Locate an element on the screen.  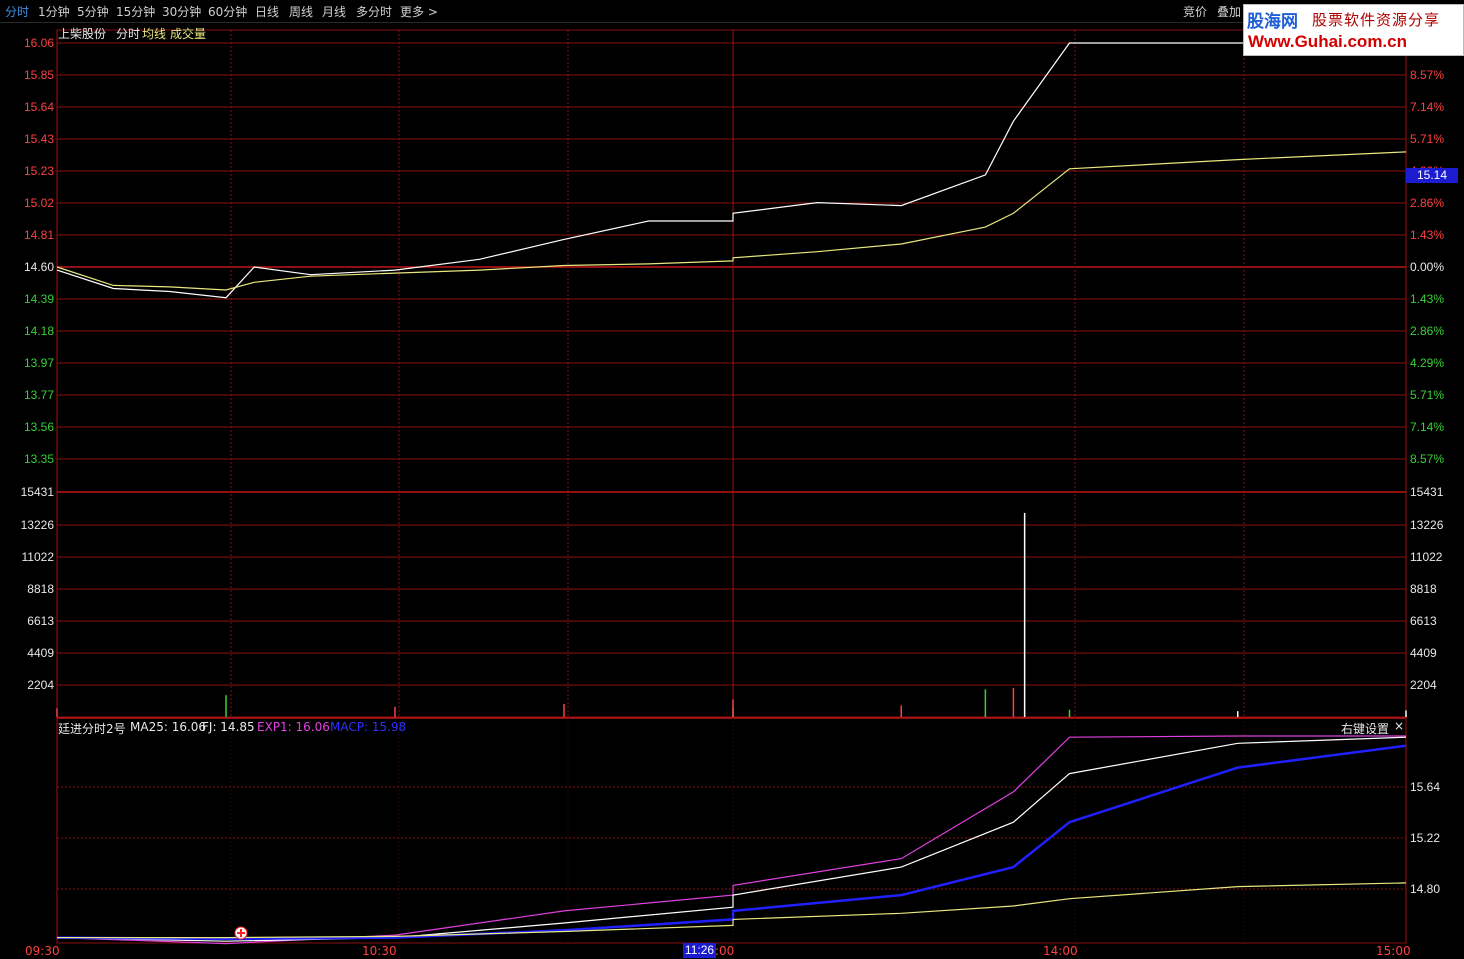
price-tick: 14.81 is located at coordinates (38, 235).